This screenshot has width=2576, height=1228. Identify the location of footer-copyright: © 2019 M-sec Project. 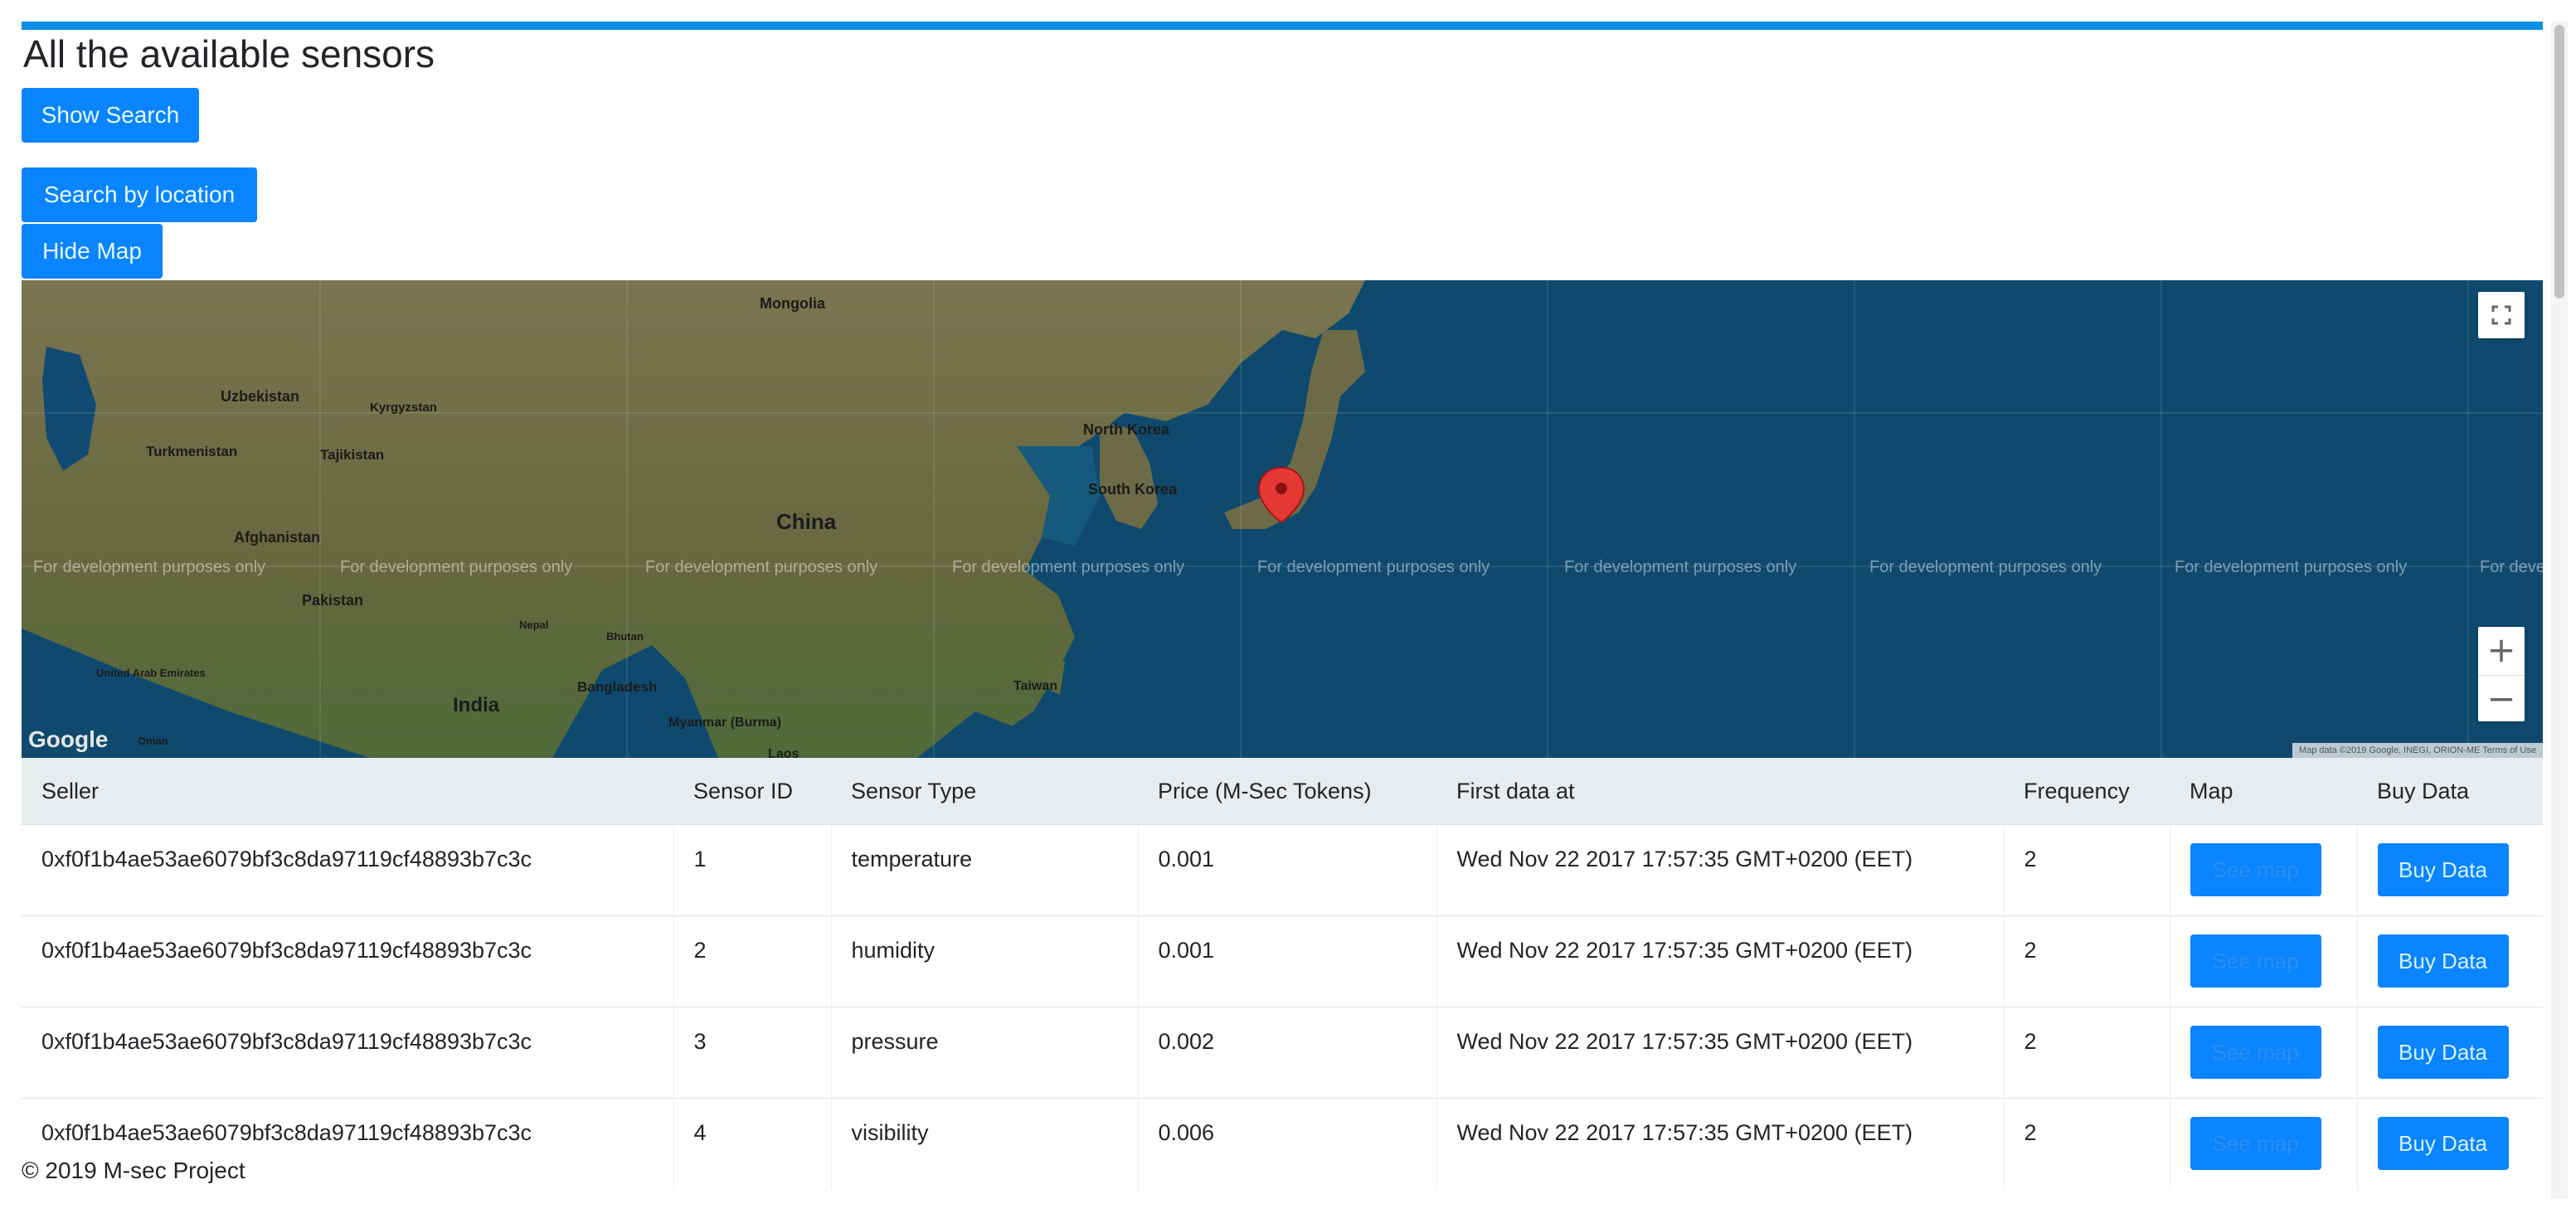
(137, 1171).